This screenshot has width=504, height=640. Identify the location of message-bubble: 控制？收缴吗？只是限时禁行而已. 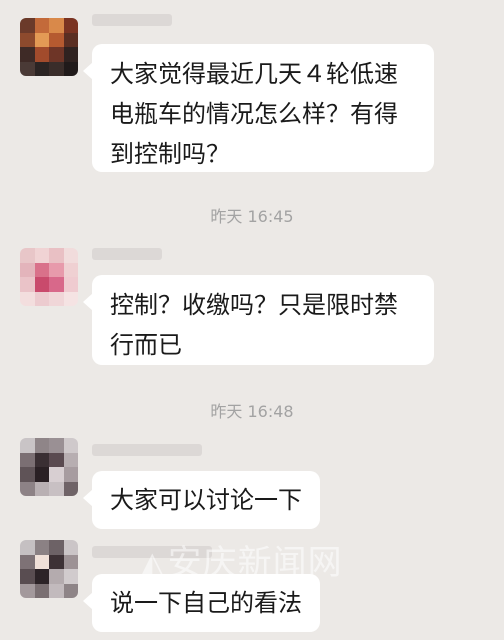
(258, 320).